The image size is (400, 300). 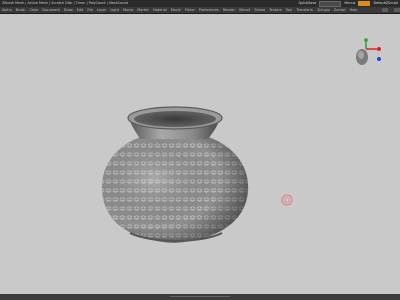 I want to click on menu-item-zscript: Zscript, so click(x=340, y=10).